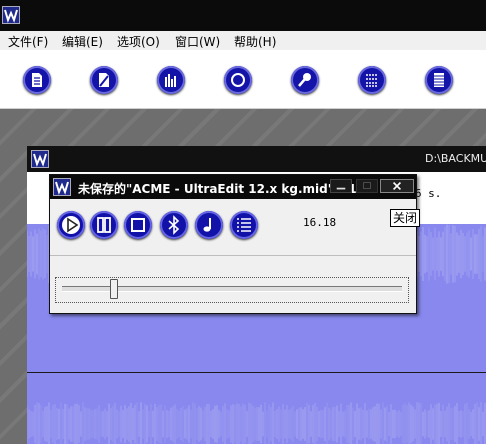 Image resolution: width=486 pixels, height=444 pixels. Describe the element at coordinates (243, 15) in the screenshot. I see `app-titlebar` at that location.